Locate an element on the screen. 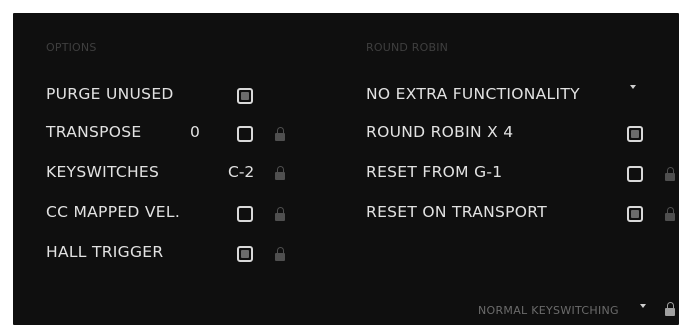  reset-from-checkbox is located at coordinates (635, 174).